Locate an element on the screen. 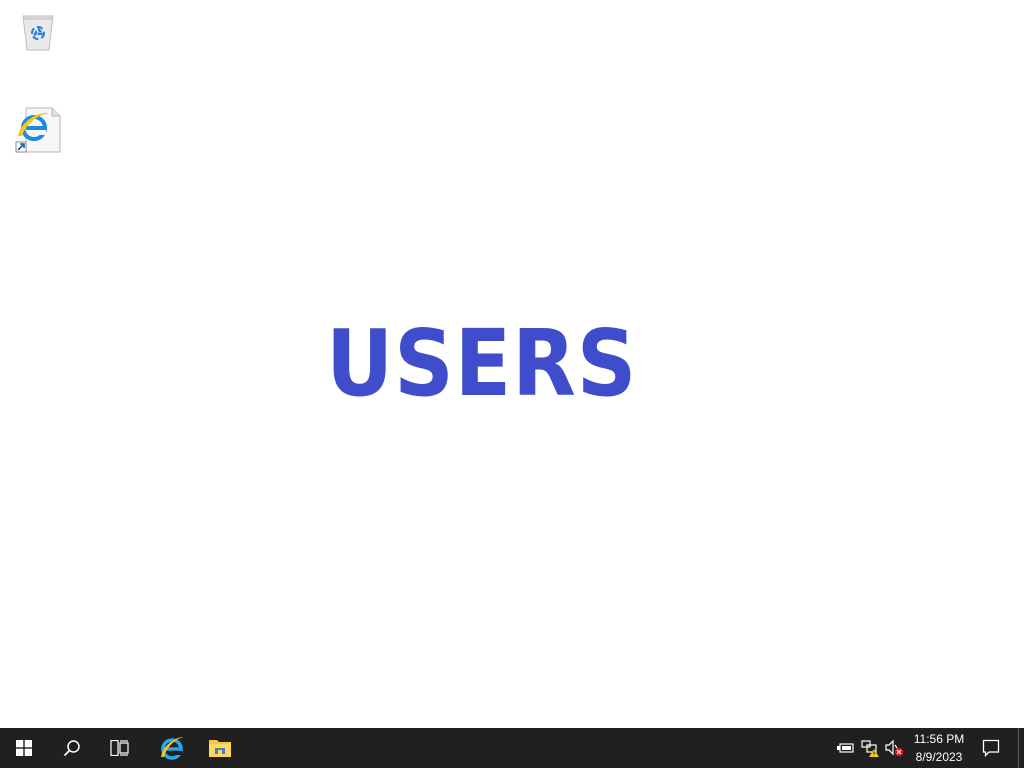 The image size is (1024, 768). task-view-icon is located at coordinates (119, 748).